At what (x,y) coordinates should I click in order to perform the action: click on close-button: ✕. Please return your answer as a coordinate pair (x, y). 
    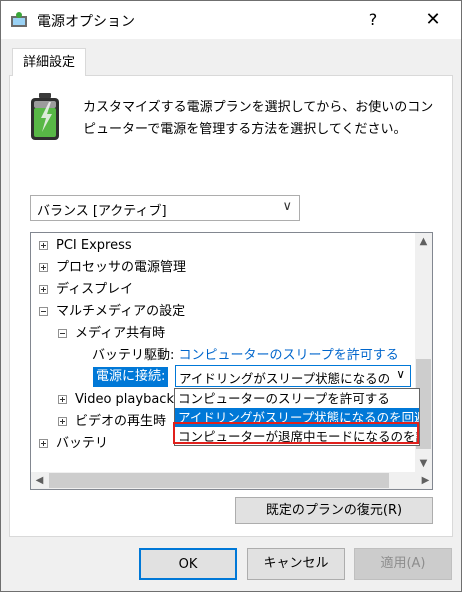
    Looking at the image, I should click on (433, 20).